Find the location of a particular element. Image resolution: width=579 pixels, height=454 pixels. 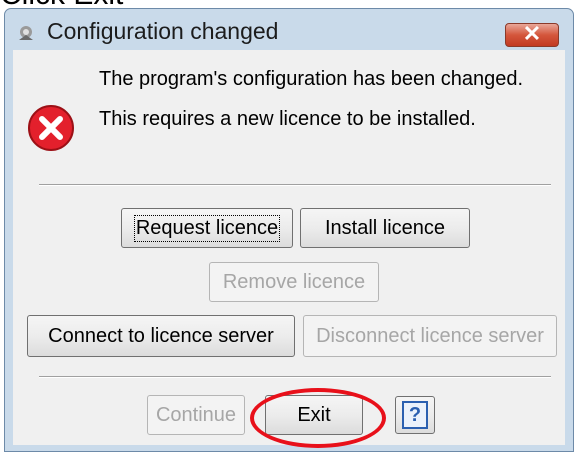

close-icon: ✕ is located at coordinates (532, 33).